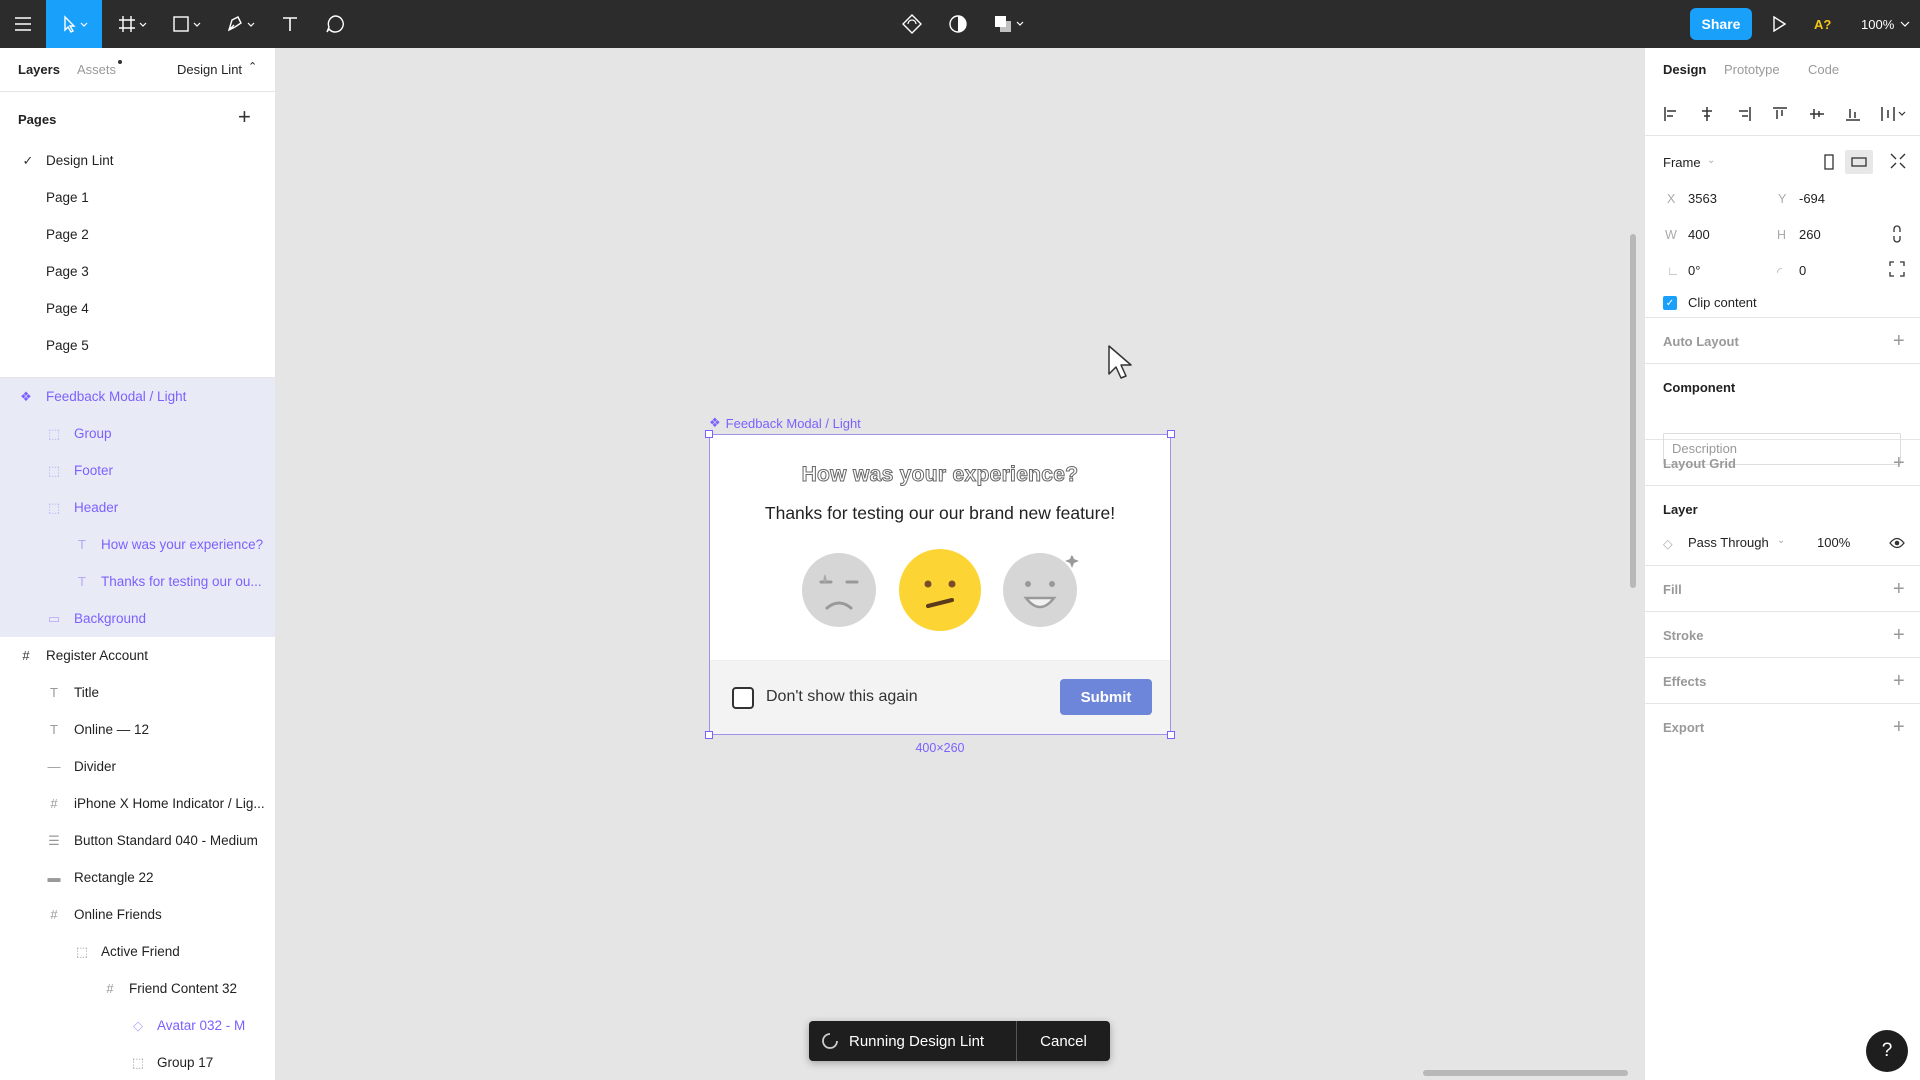 This screenshot has height=1080, width=1920. I want to click on layer-feedback-modal: ❖ Feedback Modal / Light, so click(137, 396).